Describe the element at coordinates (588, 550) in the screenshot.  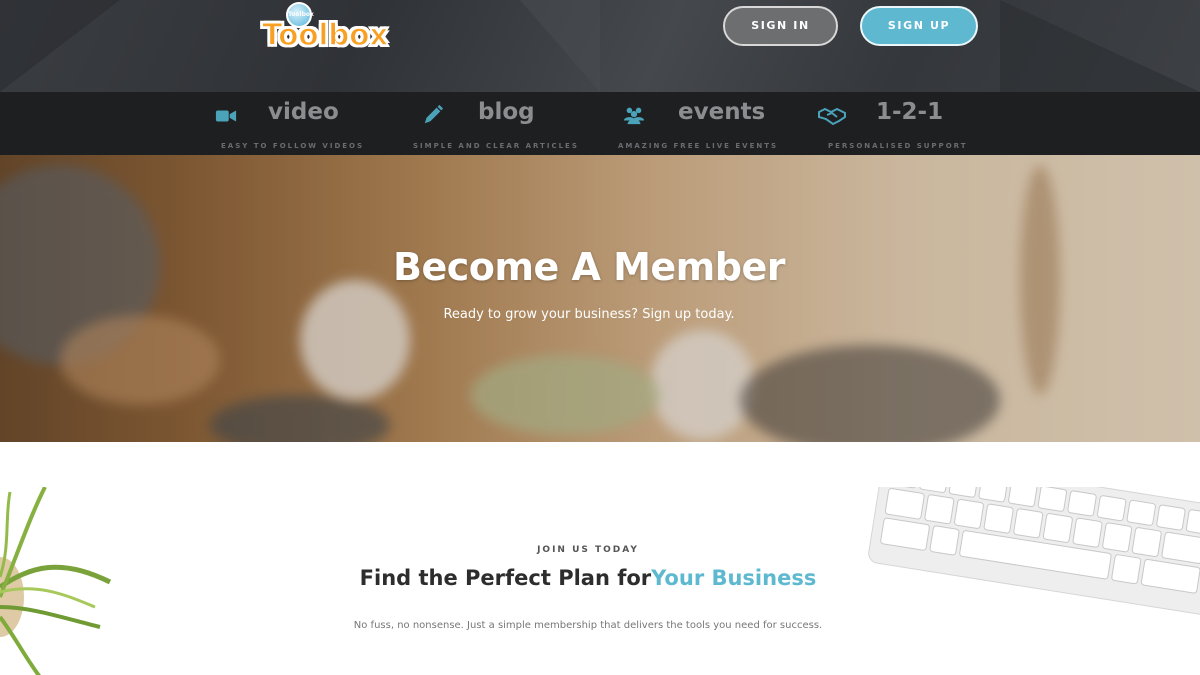
I see `section-eyebrow: JOIN US TODAY` at that location.